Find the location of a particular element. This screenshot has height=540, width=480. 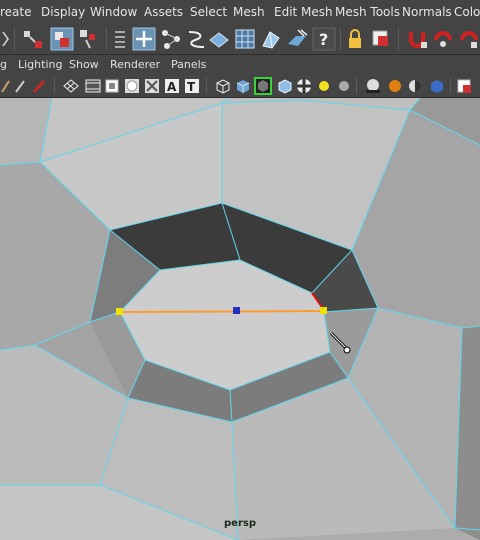

xray-cube-icon is located at coordinates (263, 86).